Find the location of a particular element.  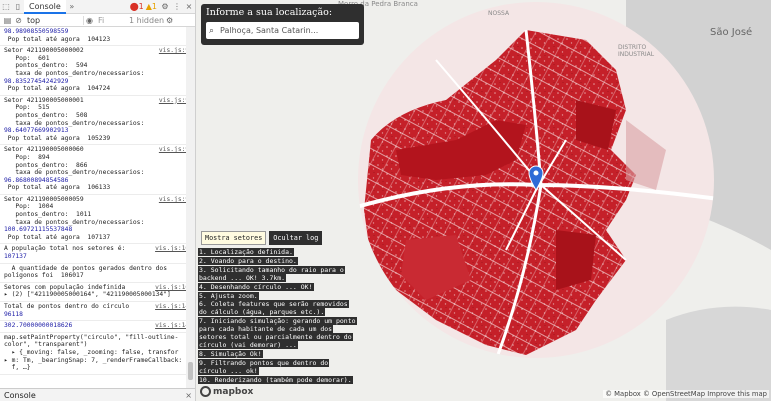

sidebar-toggle-icon: ▤ is located at coordinates (7, 20).